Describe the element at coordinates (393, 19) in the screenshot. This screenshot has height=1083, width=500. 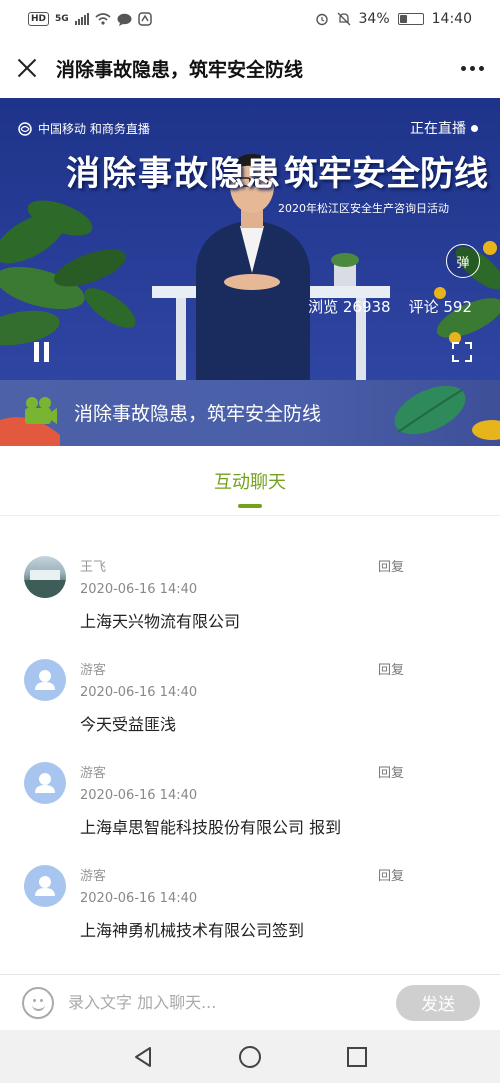
I see `status-right: 34% 14:40` at that location.